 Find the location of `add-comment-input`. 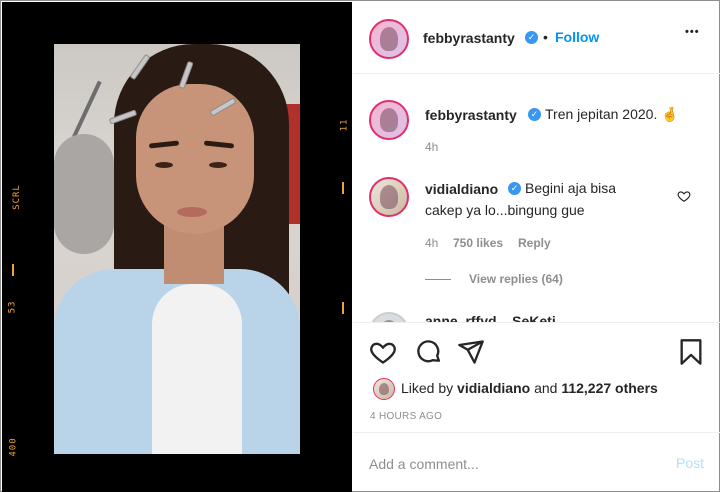

add-comment-input is located at coordinates (514, 464).